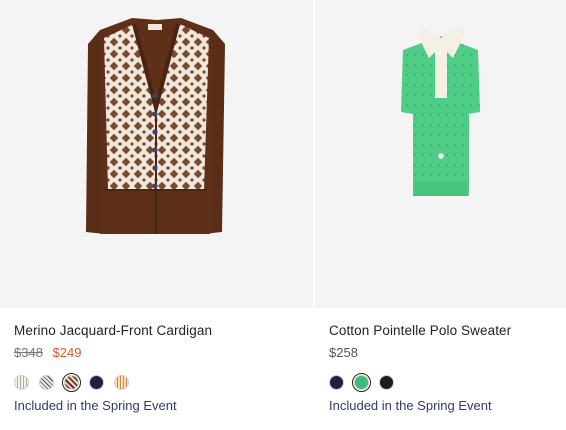  I want to click on swatch-stripe-tan, so click(121, 382).